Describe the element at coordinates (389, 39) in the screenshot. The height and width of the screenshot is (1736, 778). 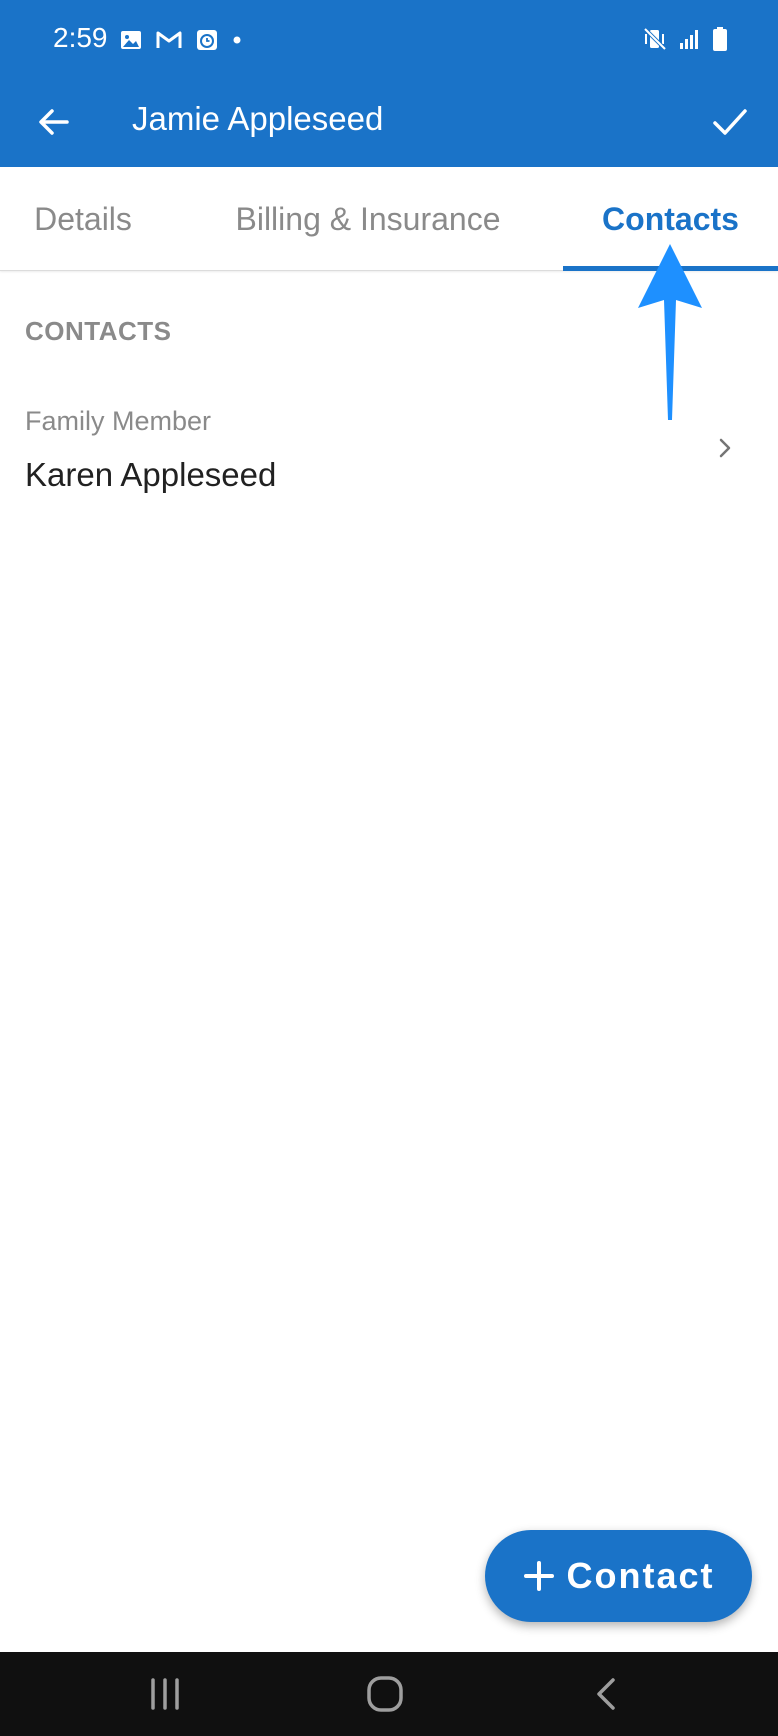
I see `status-bar: 2:59` at that location.